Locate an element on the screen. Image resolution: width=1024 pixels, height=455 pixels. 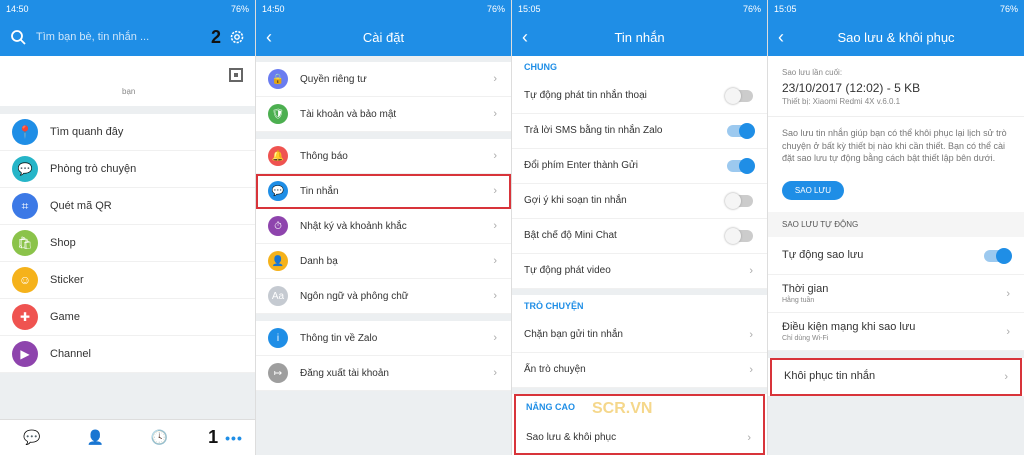
more-icon: 1 ••• is located at coordinates (225, 437).